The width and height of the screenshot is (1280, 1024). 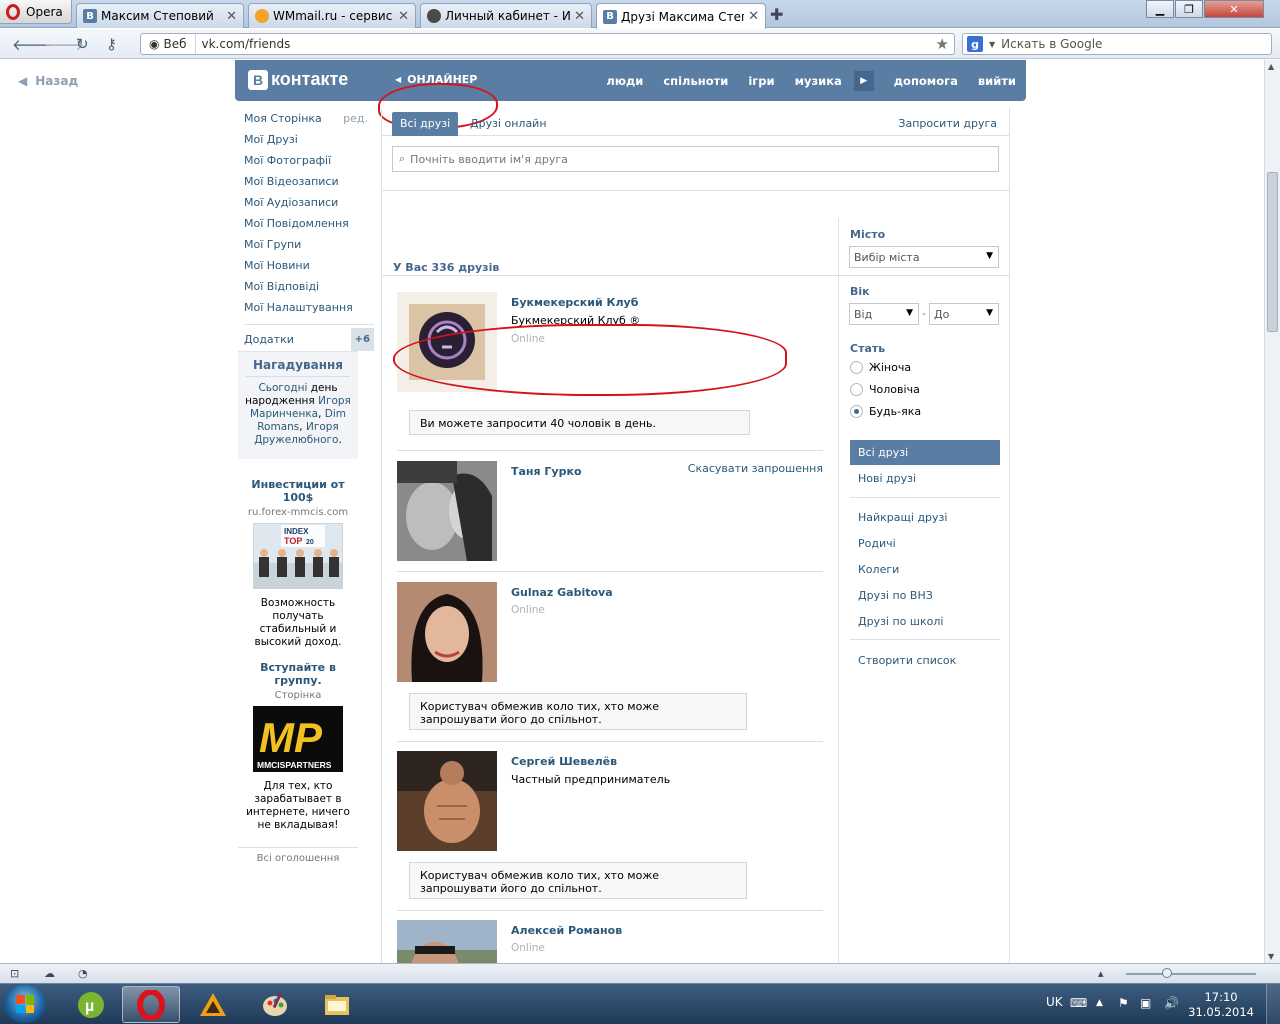 What do you see at coordinates (1167, 973) in the screenshot?
I see `zoom-slider-knob` at bounding box center [1167, 973].